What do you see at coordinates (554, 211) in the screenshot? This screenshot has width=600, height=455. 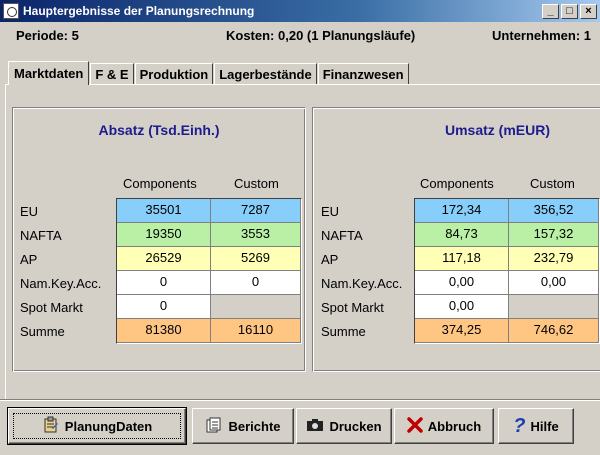 I see `umsatz-cell: 356,52` at bounding box center [554, 211].